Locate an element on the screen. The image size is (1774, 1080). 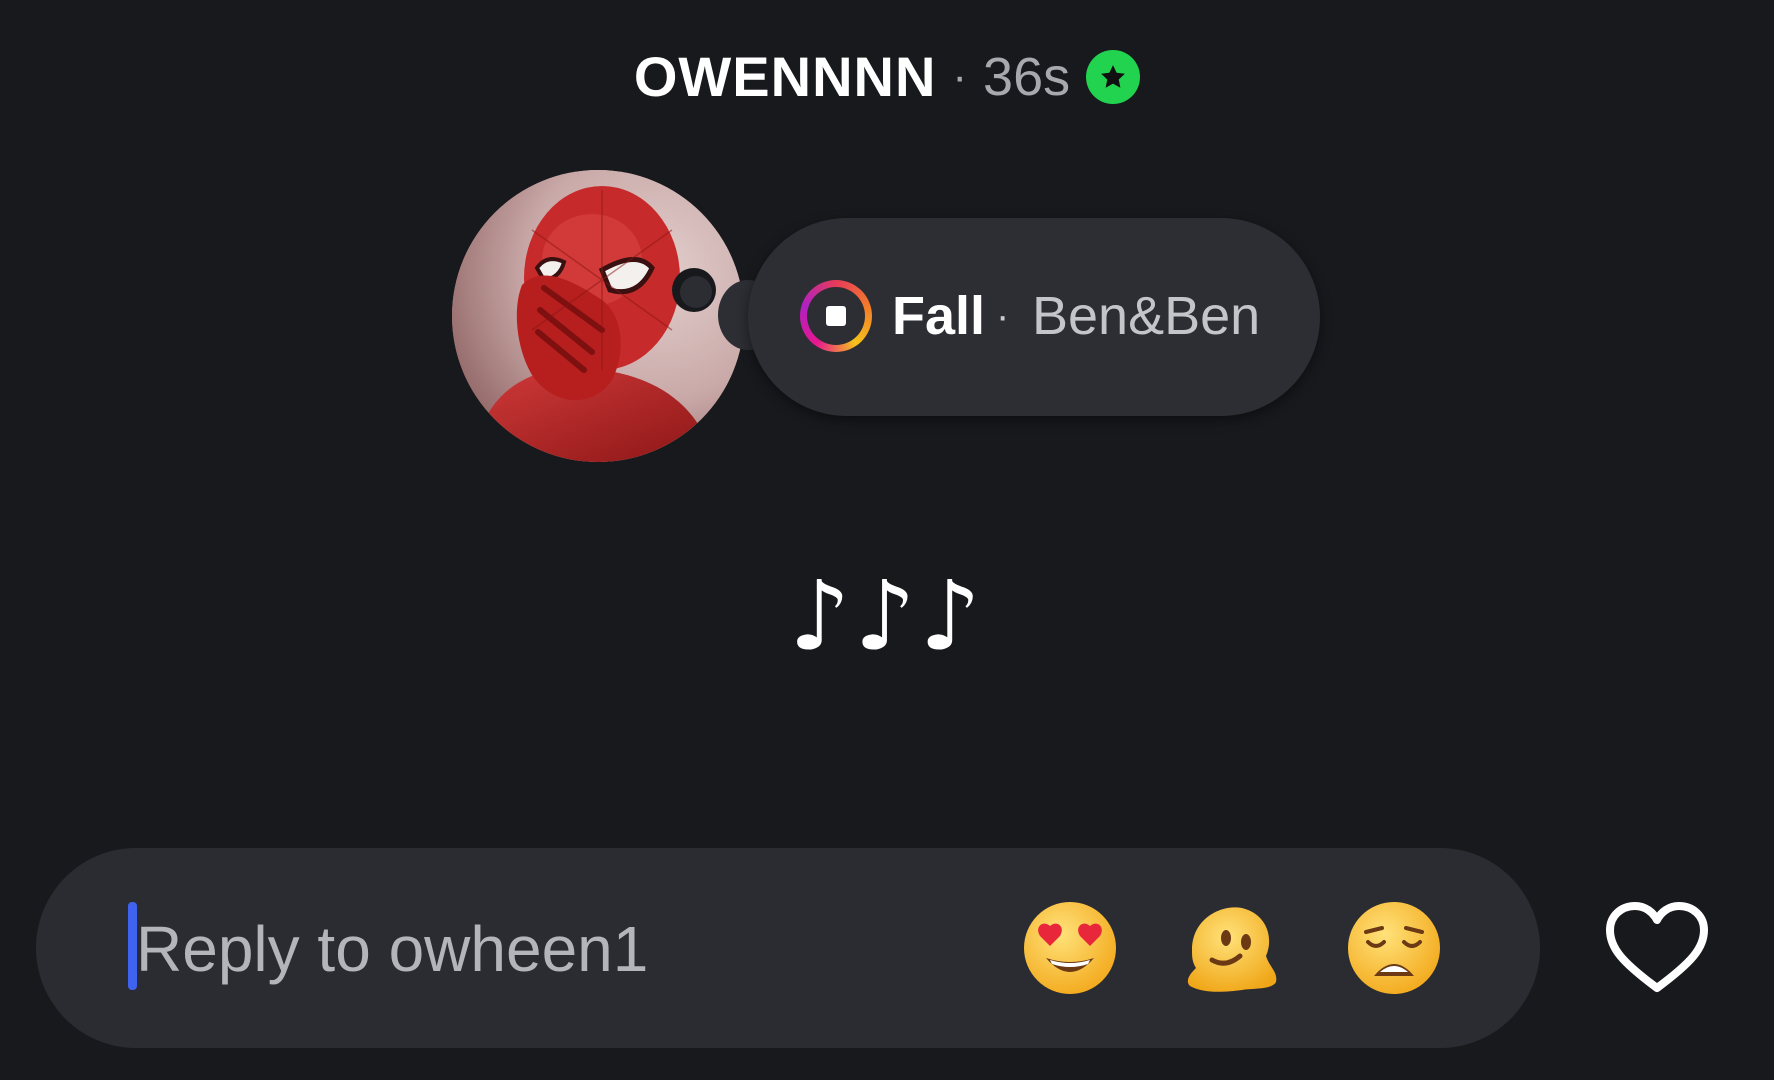
stop-playback-button is located at coordinates (836, 316).